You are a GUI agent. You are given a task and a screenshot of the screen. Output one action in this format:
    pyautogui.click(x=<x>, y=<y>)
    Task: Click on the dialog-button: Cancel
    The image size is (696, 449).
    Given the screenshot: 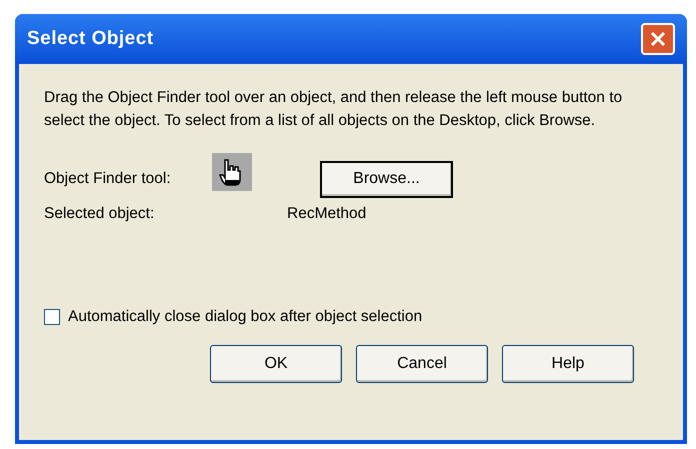 What is the action you would take?
    pyautogui.click(x=422, y=363)
    